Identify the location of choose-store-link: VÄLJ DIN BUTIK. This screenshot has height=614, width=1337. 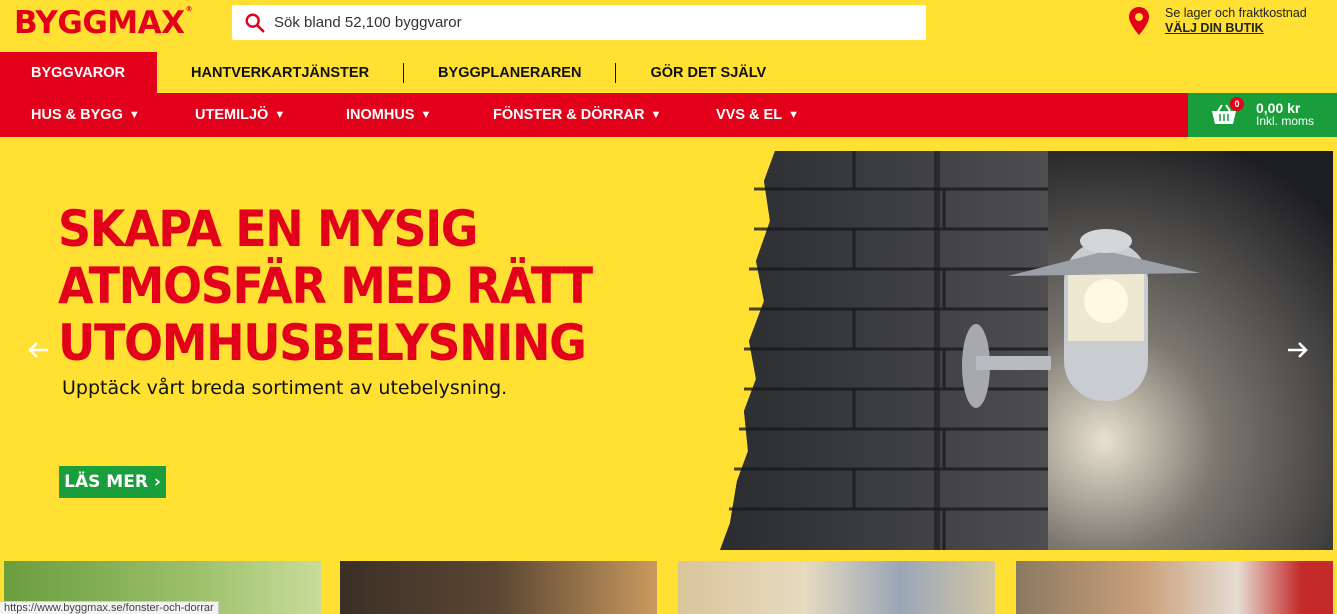
(1236, 28).